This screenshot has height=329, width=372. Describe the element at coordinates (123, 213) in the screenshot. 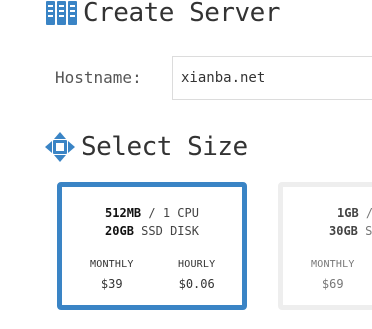

I see `plan-memory: 512MB` at that location.